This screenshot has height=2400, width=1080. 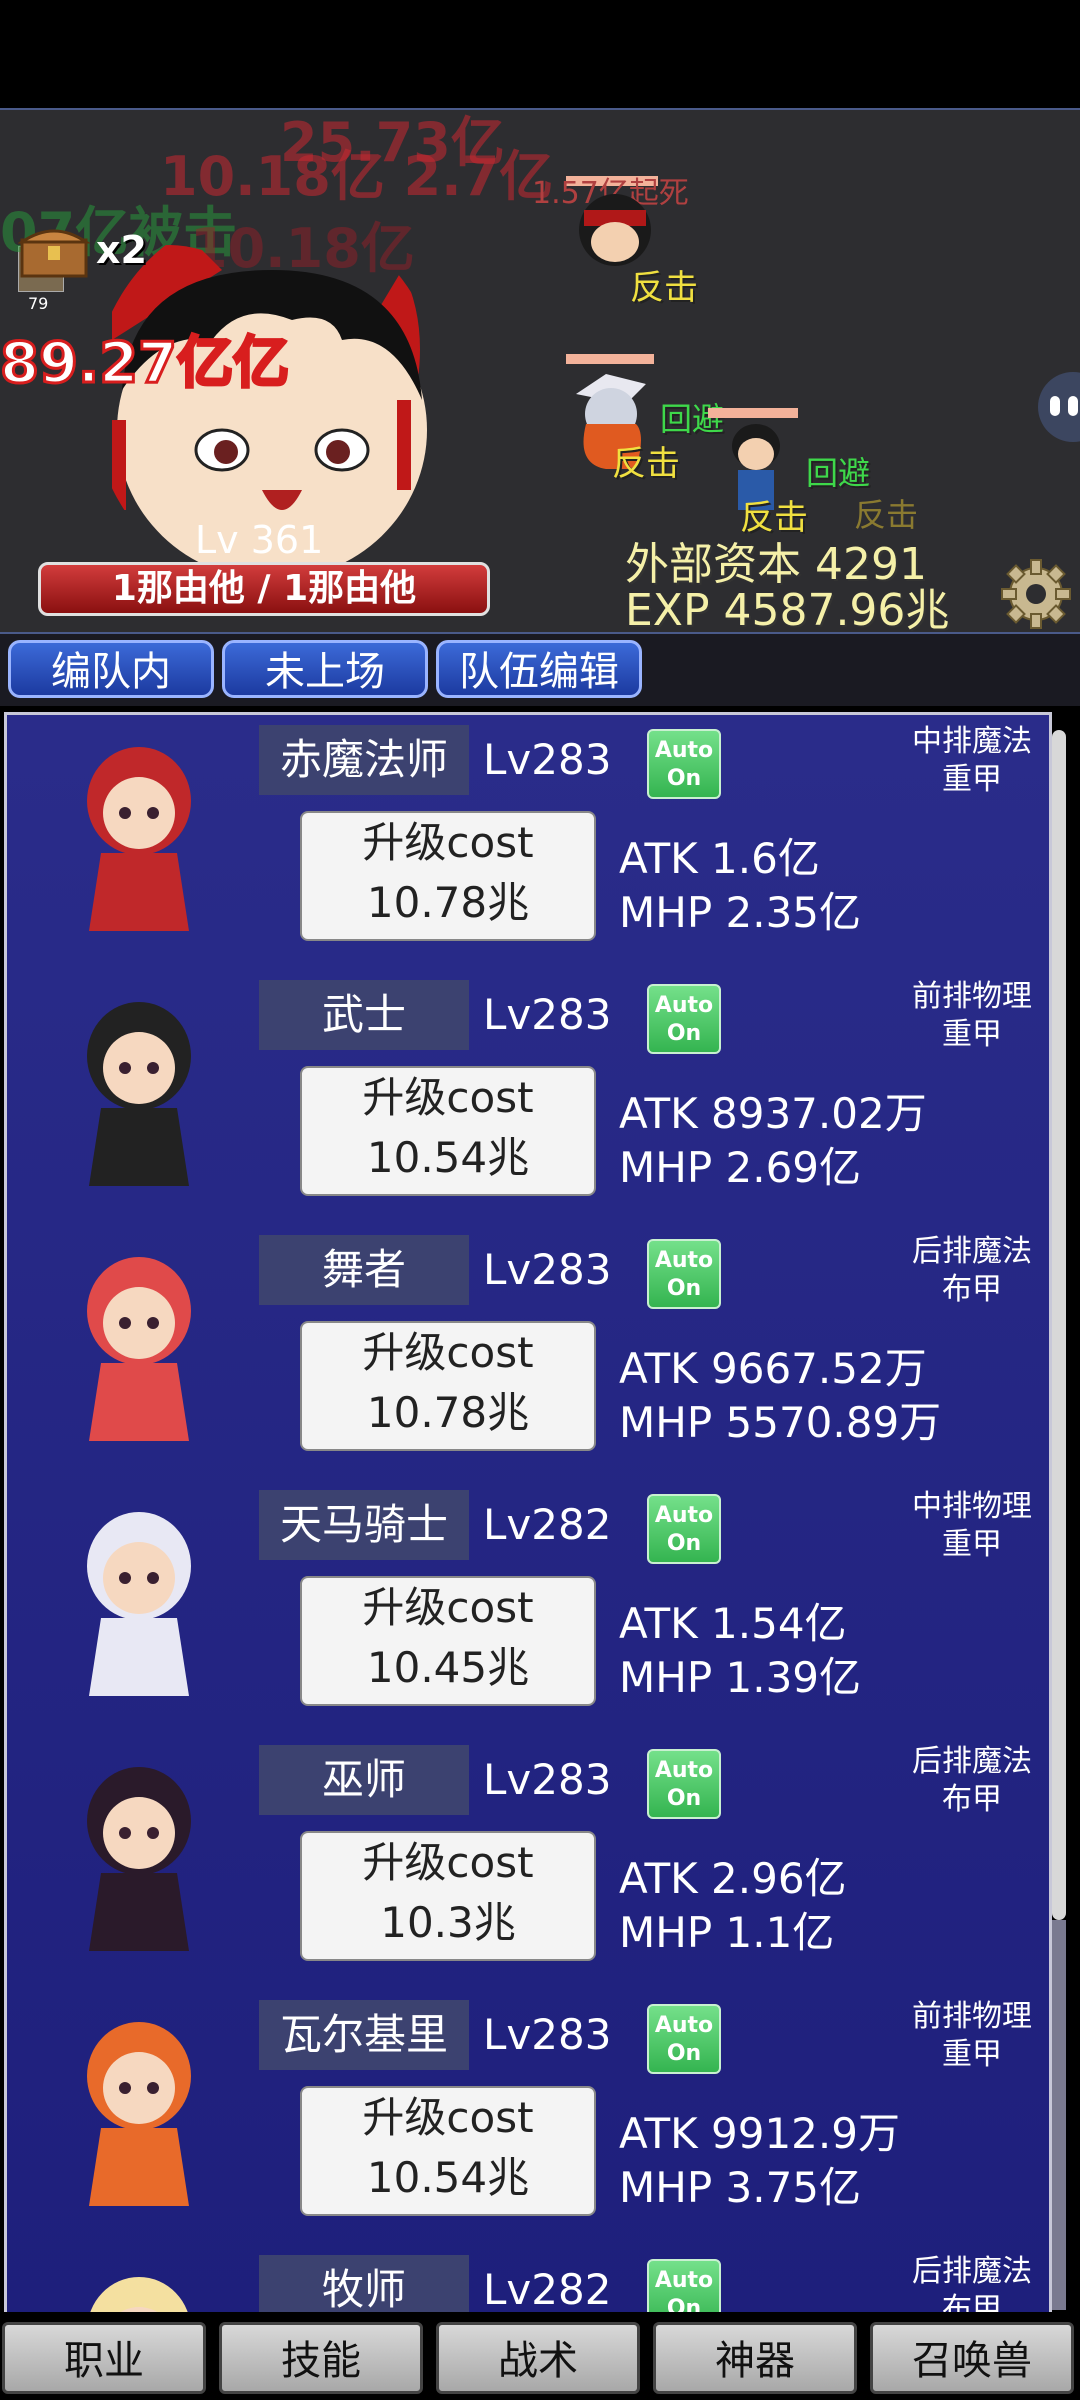 I want to click on unit-mhp: MHP 2.69亿, so click(x=740, y=1167).